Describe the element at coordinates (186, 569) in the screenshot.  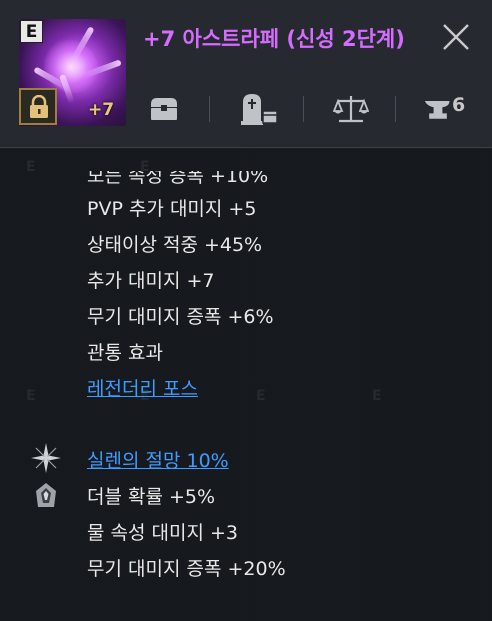
I see `stat-line: 무기 대미지 증폭 +20%` at that location.